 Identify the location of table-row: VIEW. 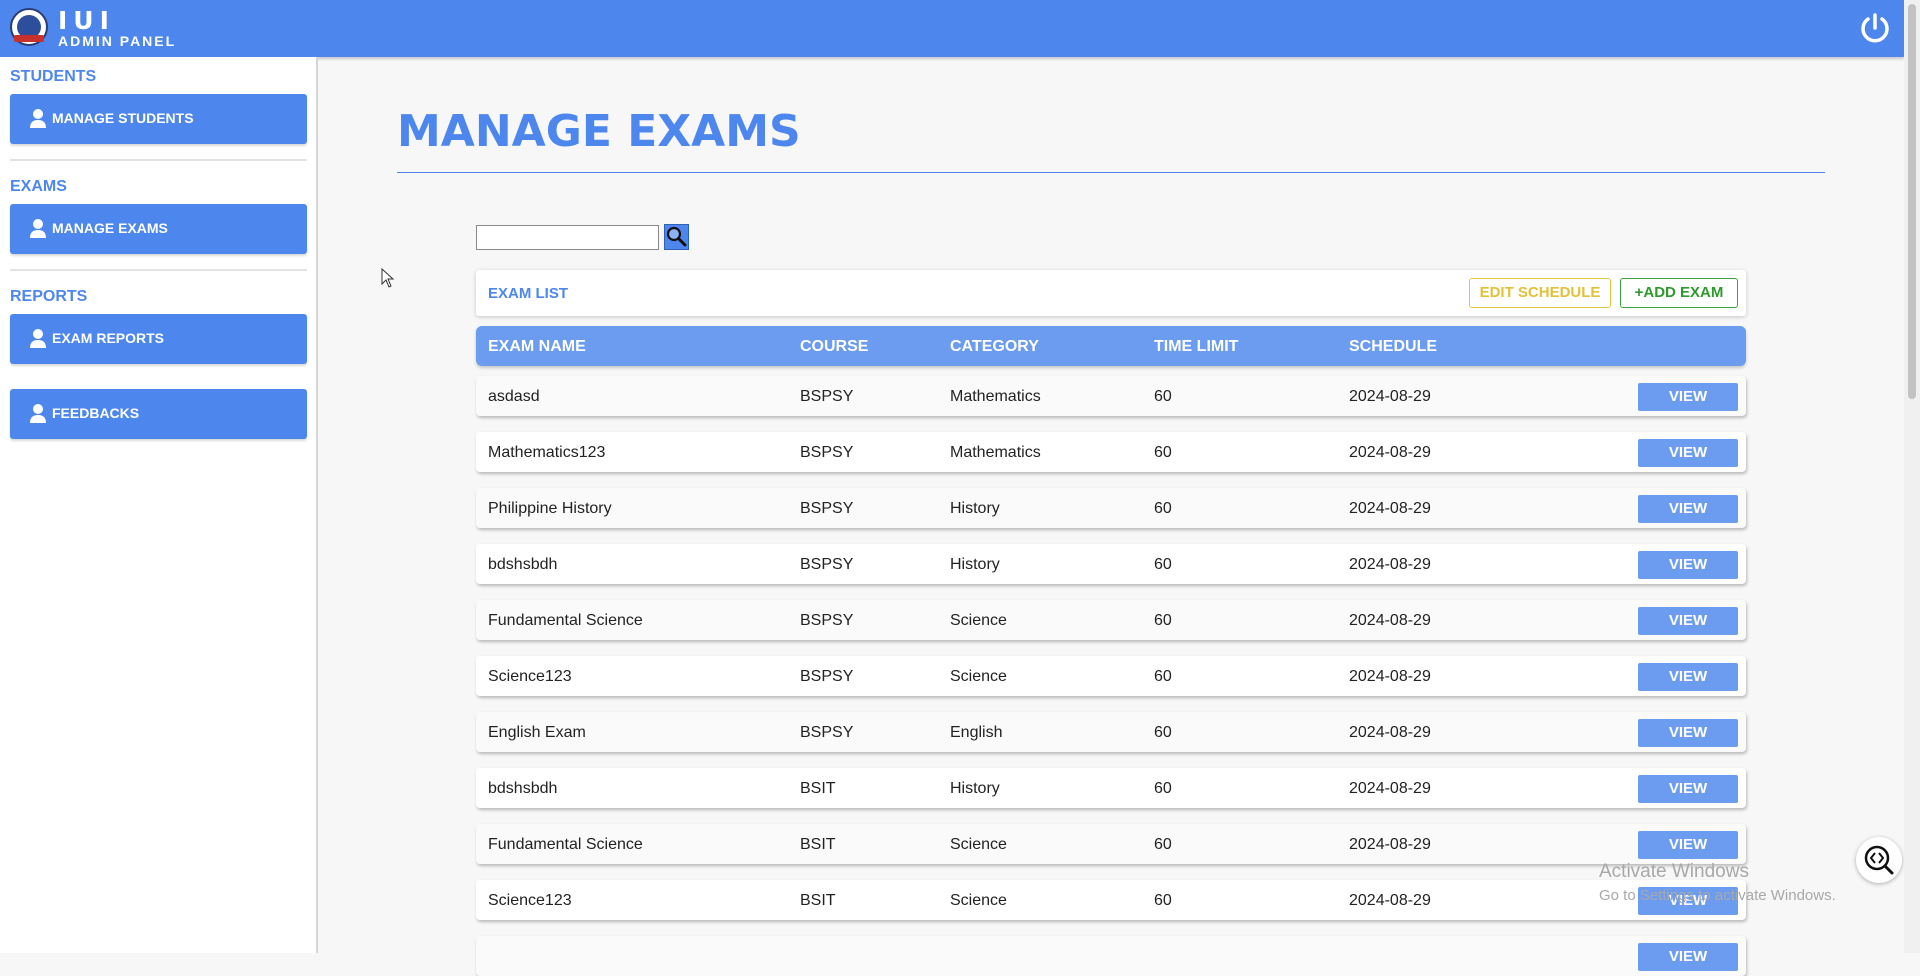
(1111, 956).